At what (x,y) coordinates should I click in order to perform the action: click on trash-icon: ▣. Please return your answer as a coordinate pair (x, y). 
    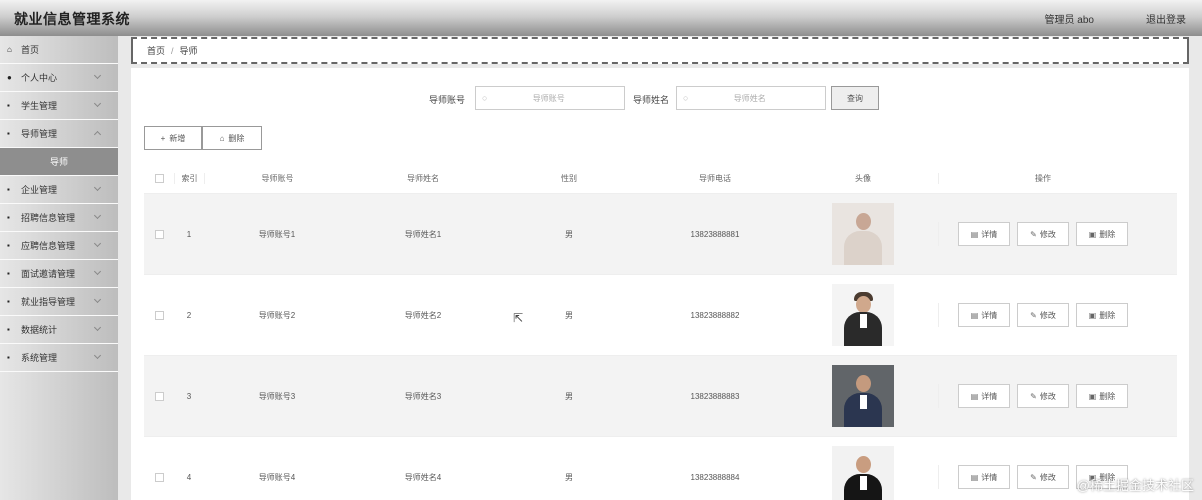
    Looking at the image, I should click on (1092, 315).